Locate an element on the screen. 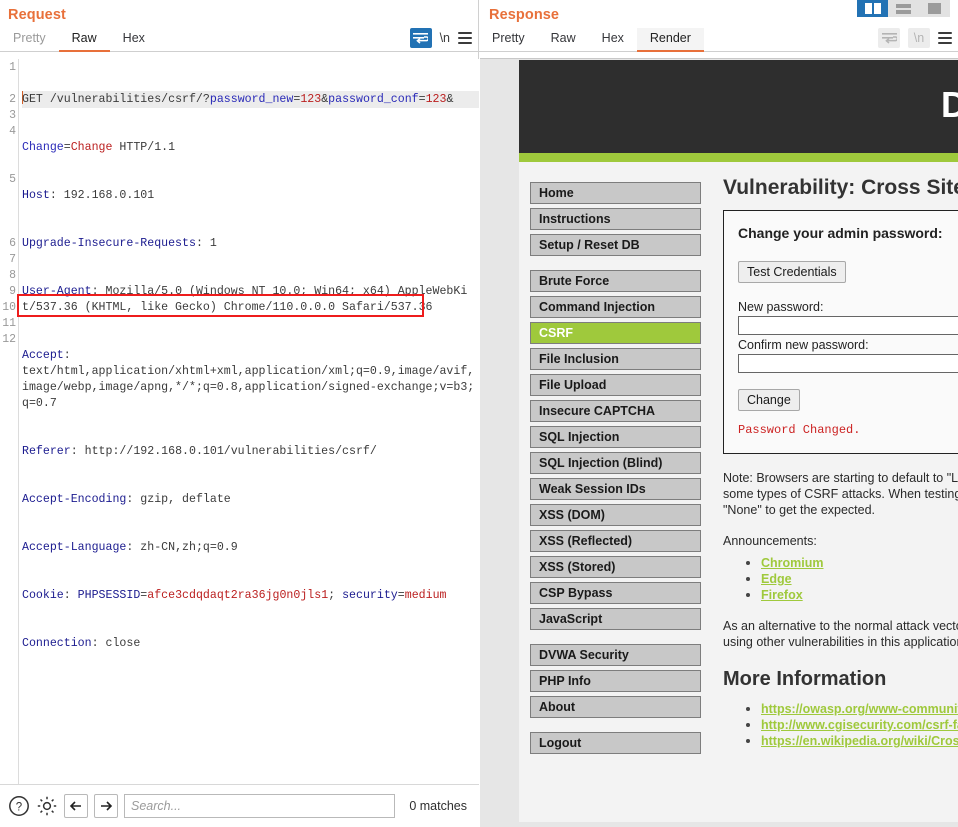 This screenshot has height=827, width=958. new-password-input is located at coordinates (848, 325).